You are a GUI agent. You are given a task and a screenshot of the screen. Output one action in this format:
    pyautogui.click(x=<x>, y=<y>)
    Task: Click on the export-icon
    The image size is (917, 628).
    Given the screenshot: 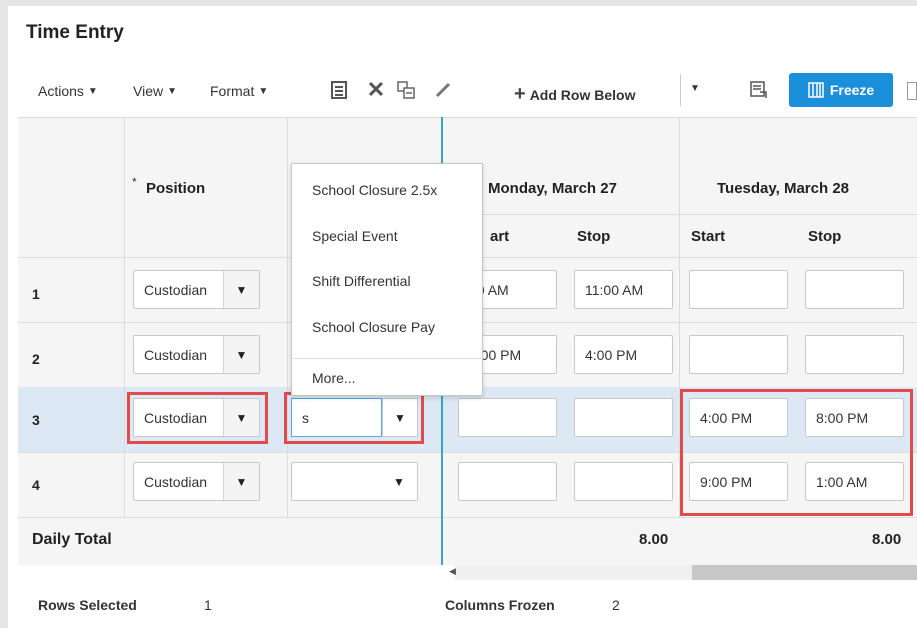 What is the action you would take?
    pyautogui.click(x=759, y=90)
    